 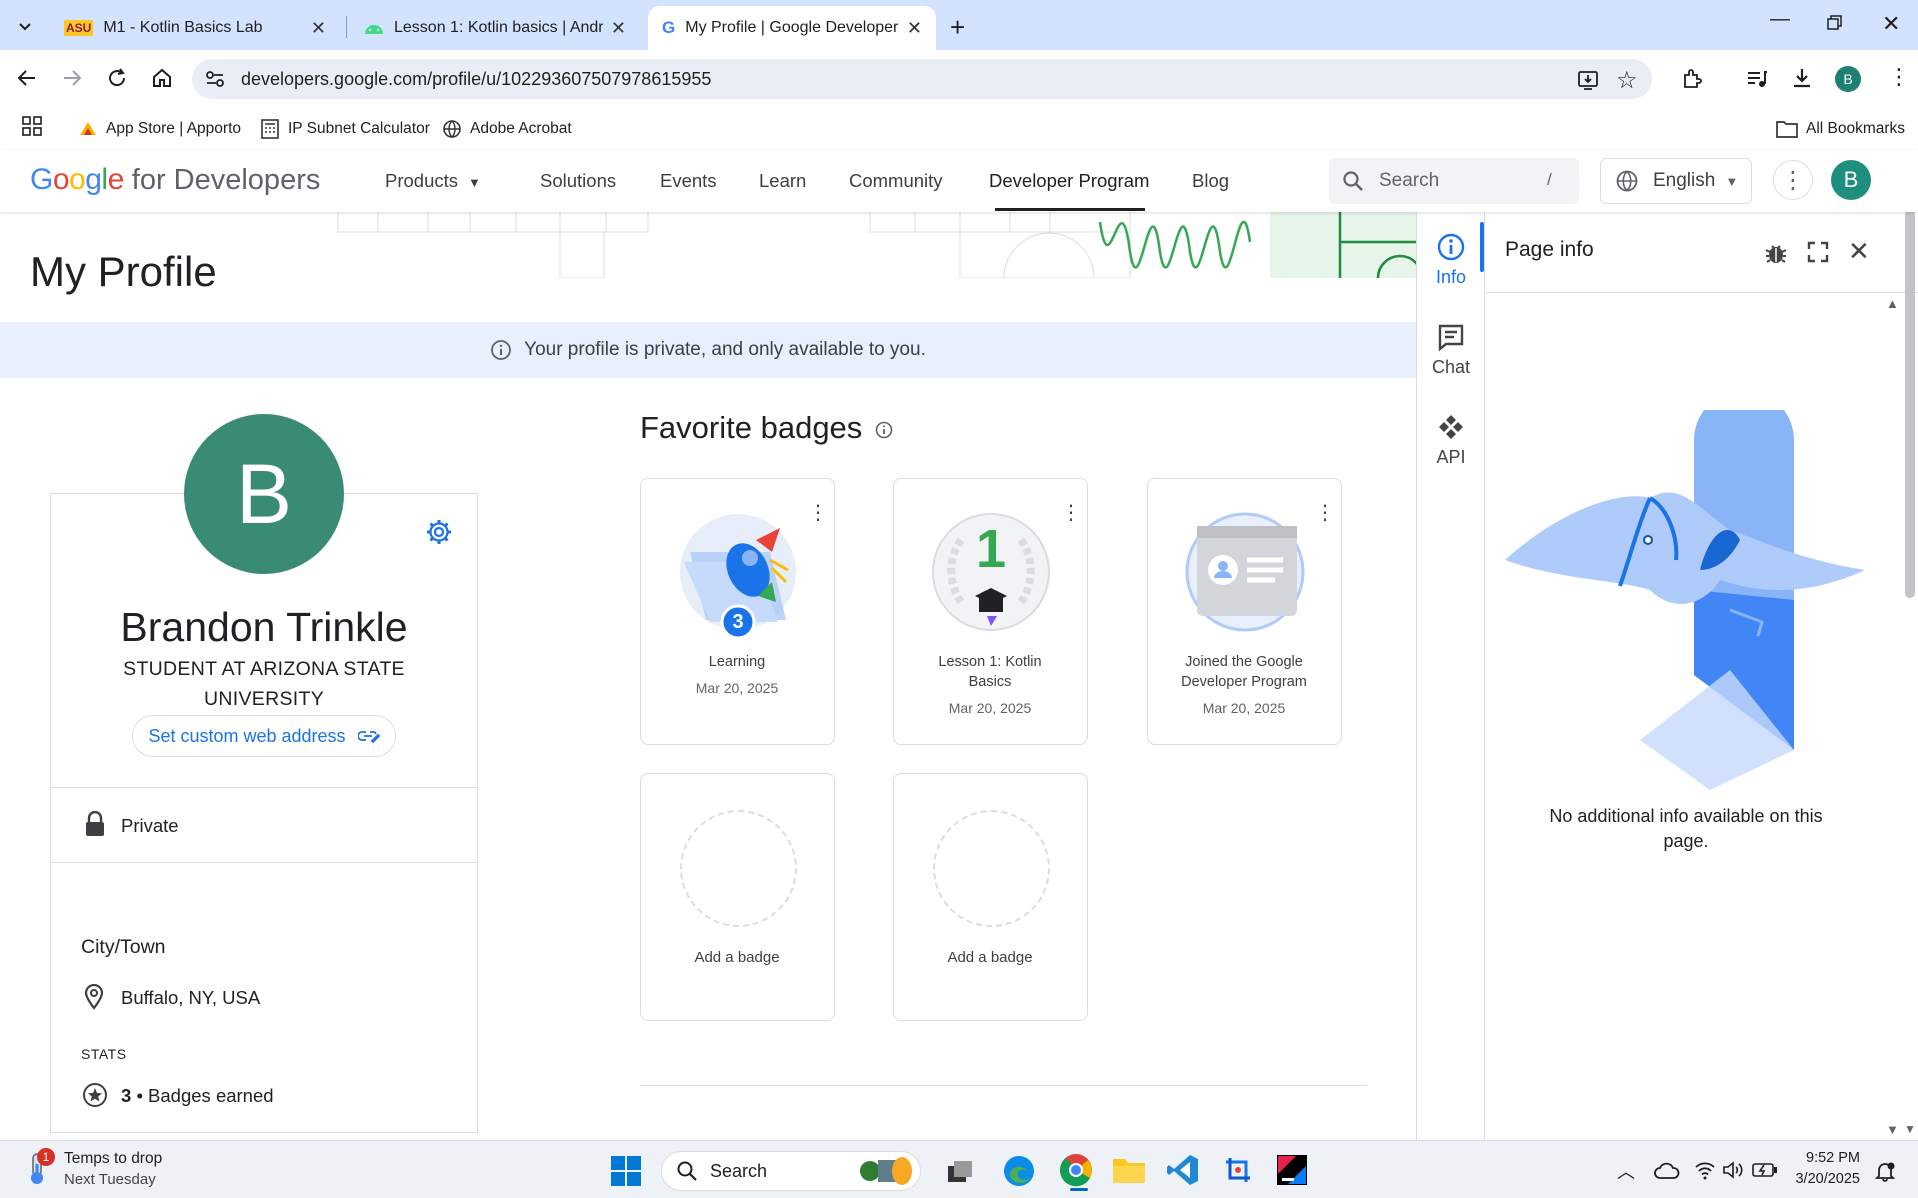 I want to click on settings-gear-icon, so click(x=439, y=532).